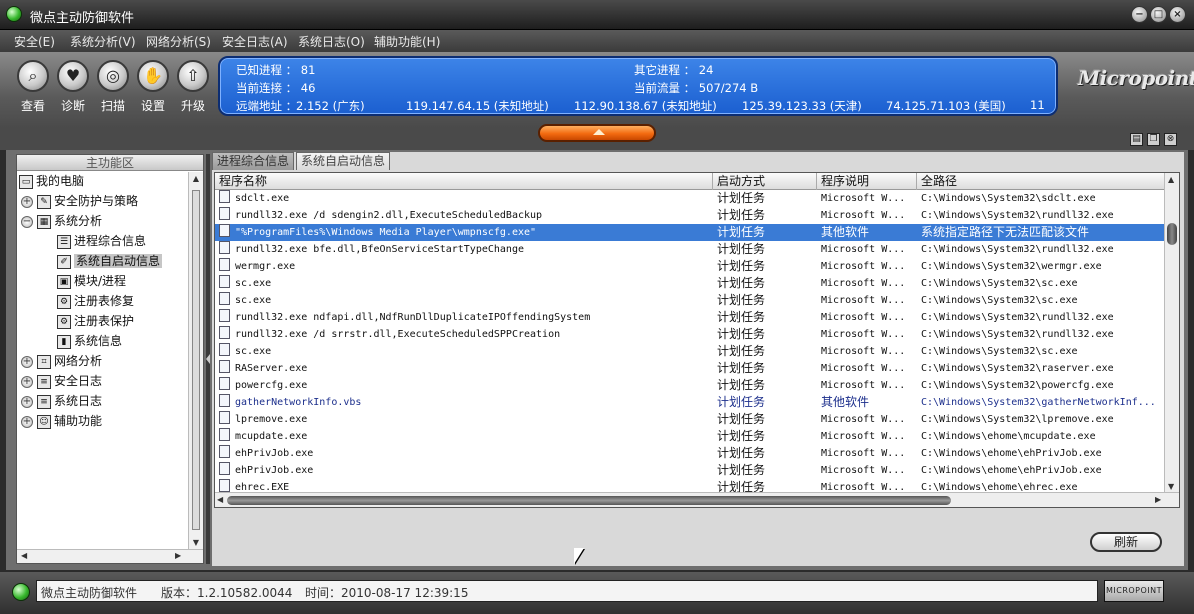  Describe the element at coordinates (91, 282) in the screenshot. I see `tree-item-modules: ▣ 模块/进程` at that location.